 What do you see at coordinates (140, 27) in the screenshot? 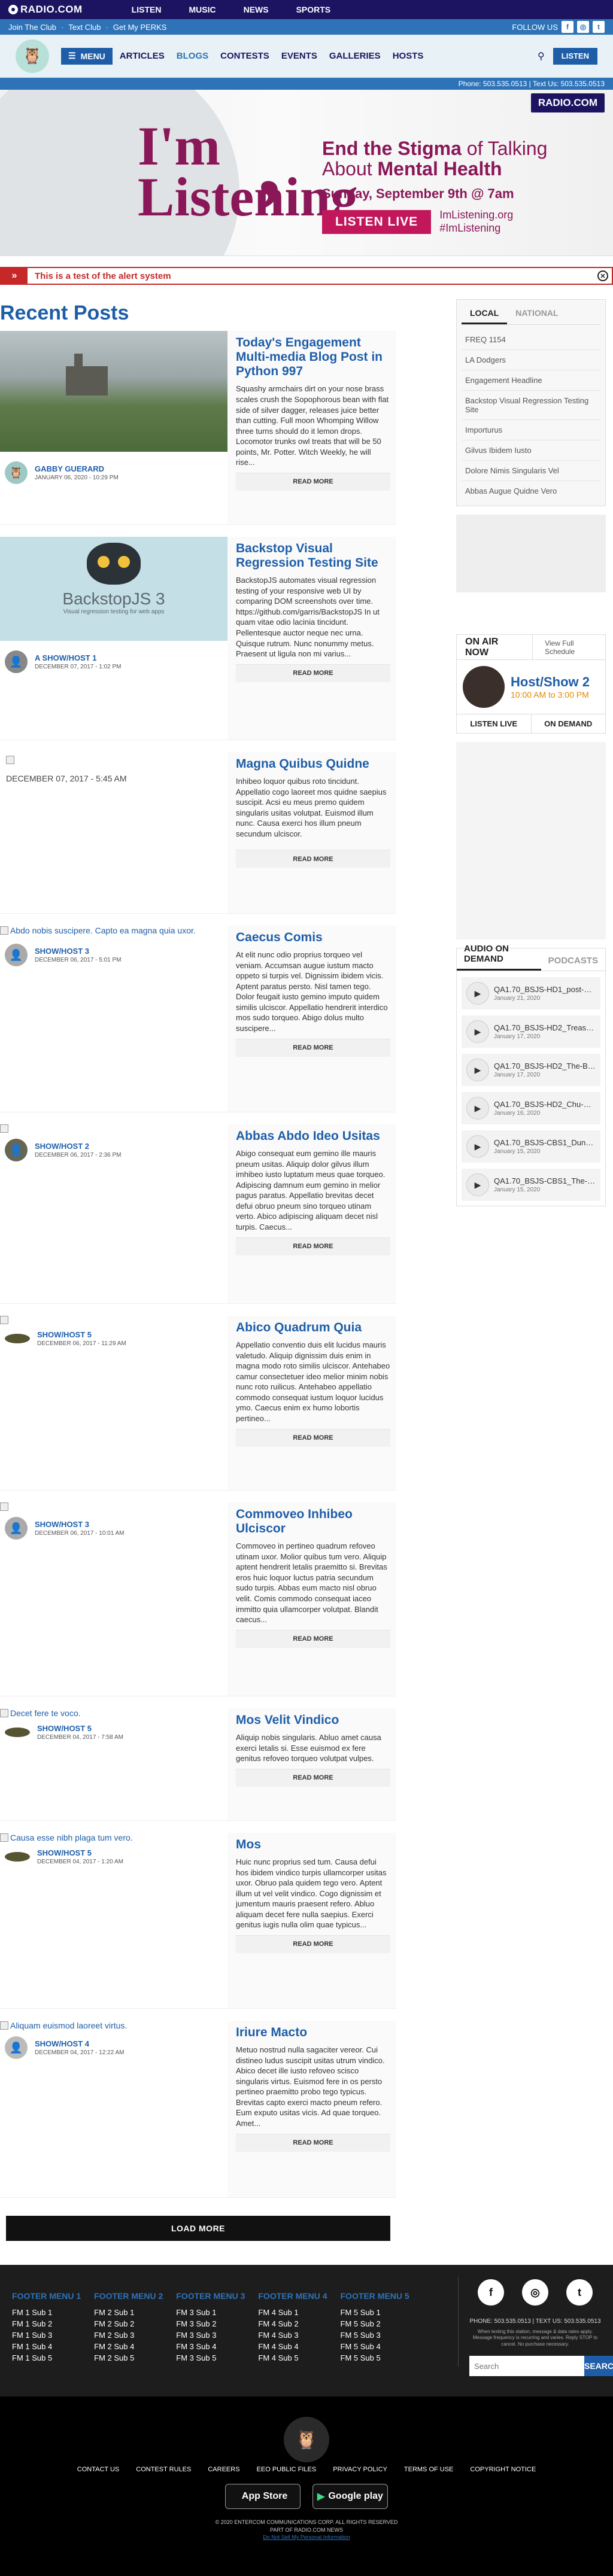
I see `perks-link: Get My PERKS` at bounding box center [140, 27].